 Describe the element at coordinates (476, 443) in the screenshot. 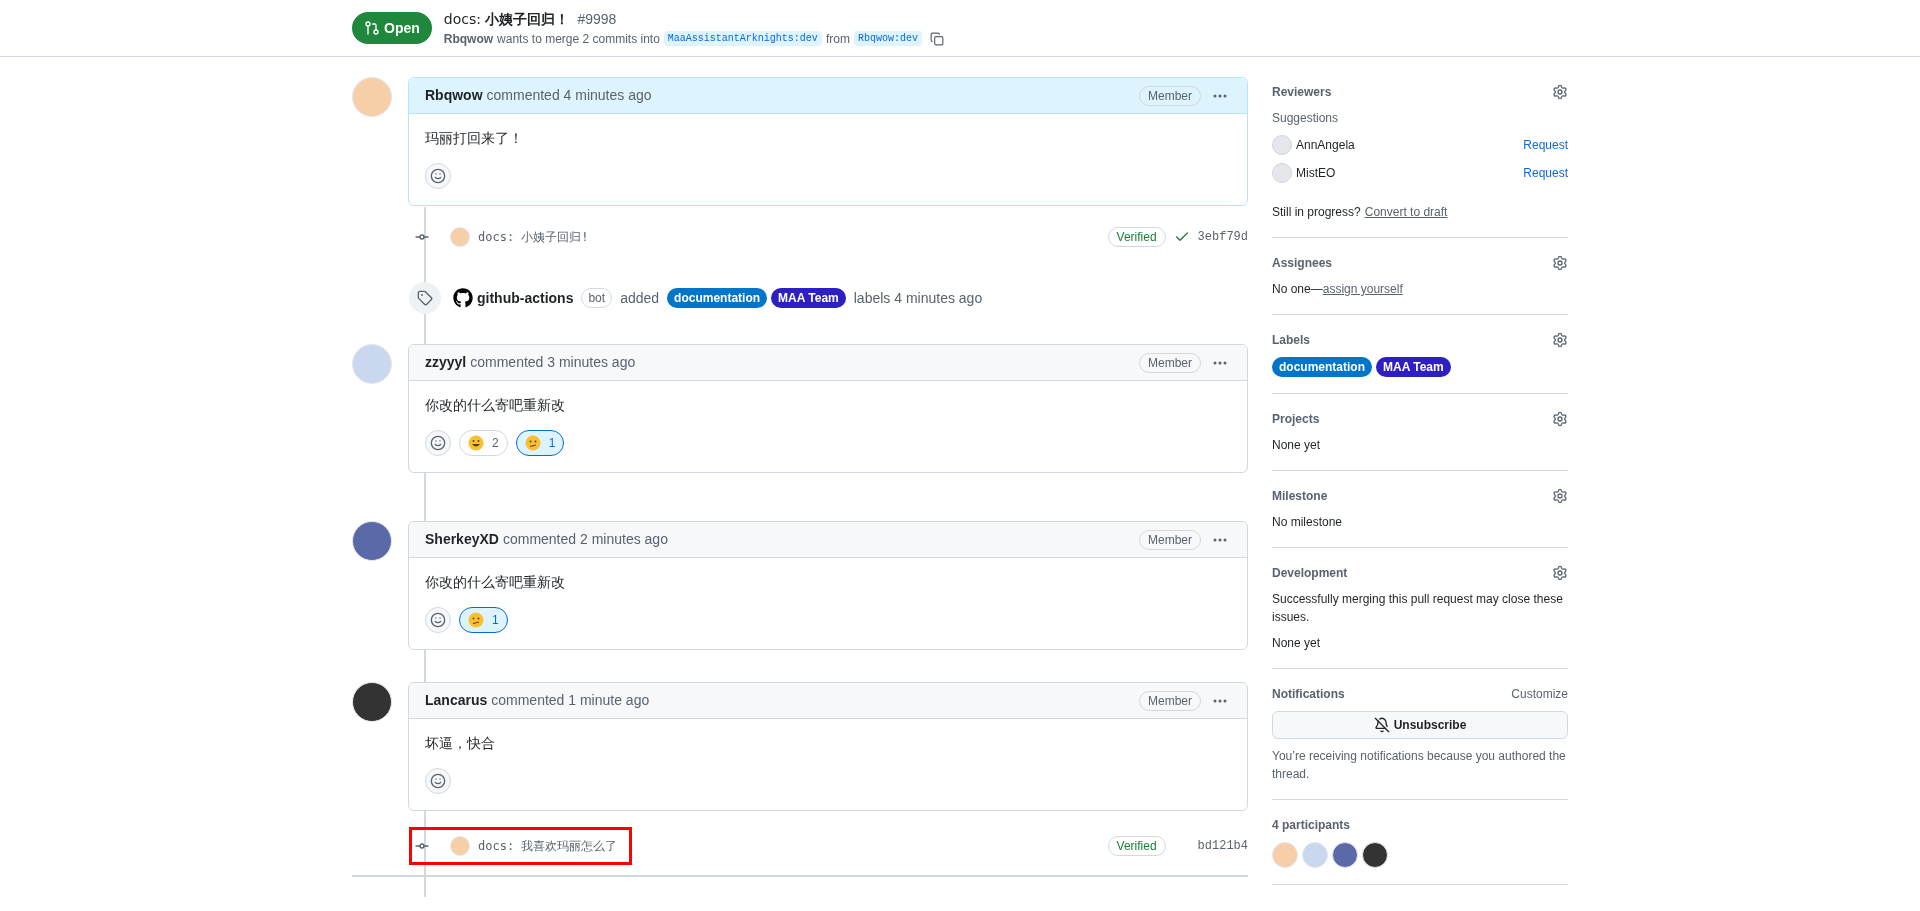

I see `grinning-face-icon` at that location.